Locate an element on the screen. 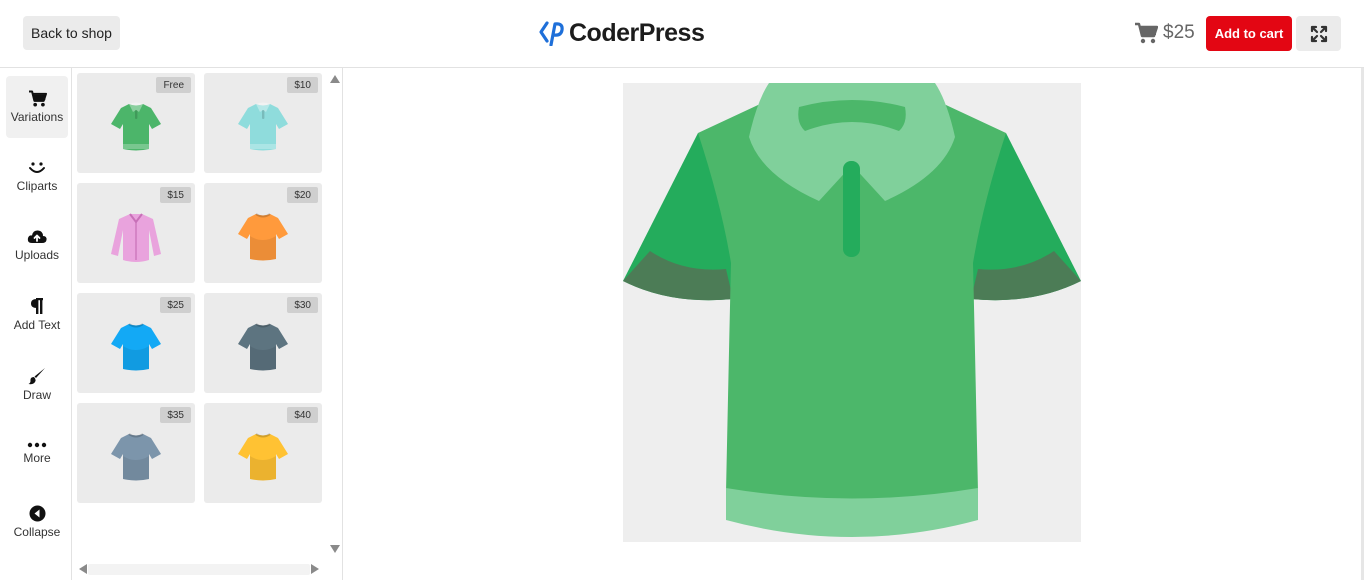 The width and height of the screenshot is (1364, 580). back-to-shop-button: Back to shop is located at coordinates (71, 33).